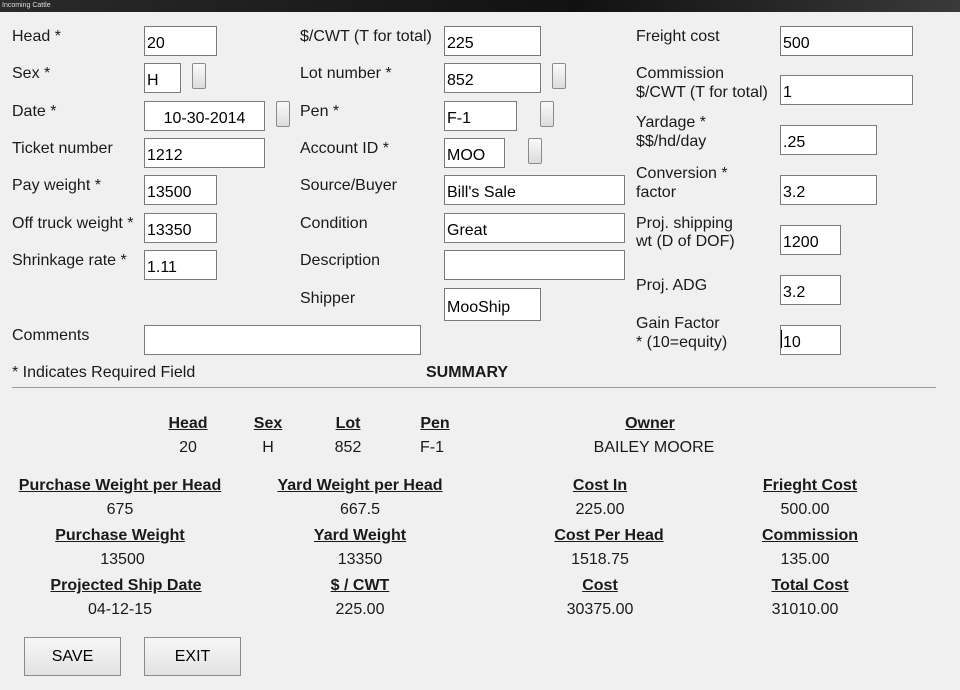 This screenshot has height=690, width=960. Describe the element at coordinates (320, 111) in the screenshot. I see `pen-label: Pen *` at that location.